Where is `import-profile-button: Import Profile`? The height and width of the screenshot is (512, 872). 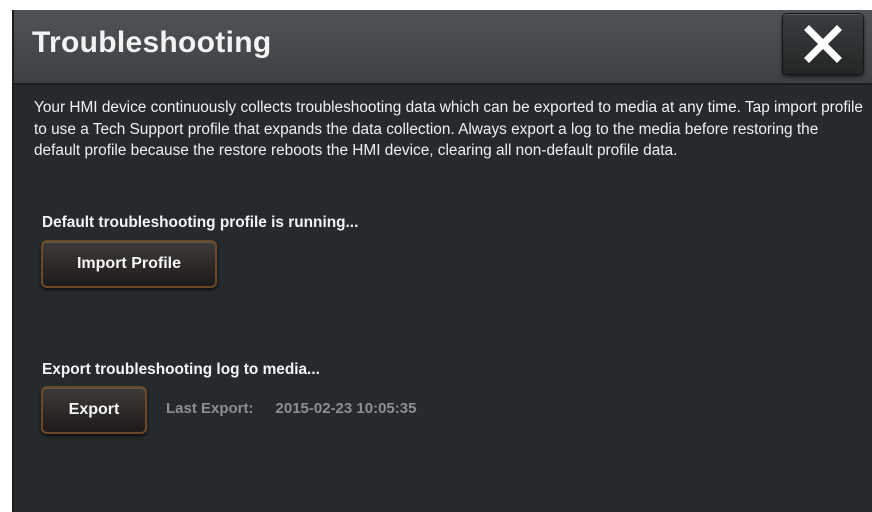 import-profile-button: Import Profile is located at coordinates (129, 264).